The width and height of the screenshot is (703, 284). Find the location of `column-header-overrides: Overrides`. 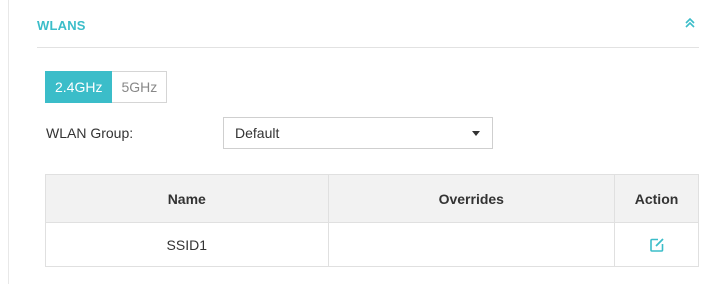

column-header-overrides: Overrides is located at coordinates (471, 198).